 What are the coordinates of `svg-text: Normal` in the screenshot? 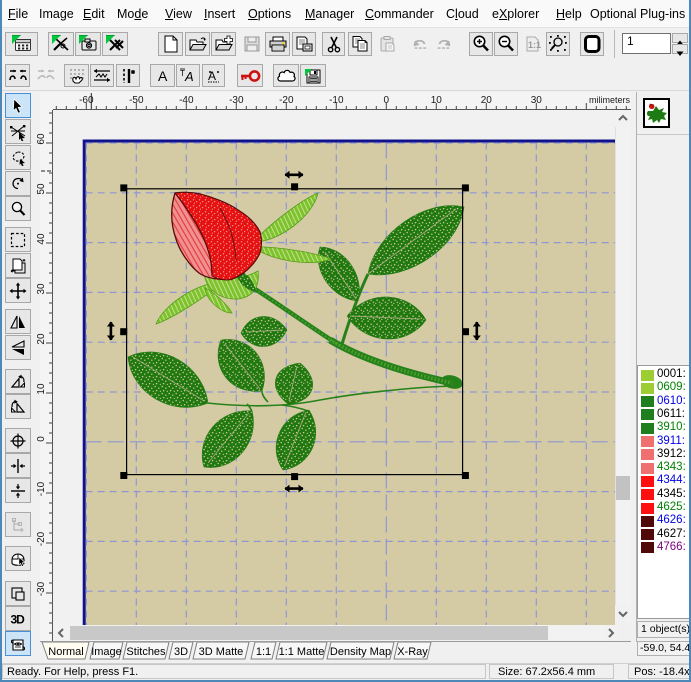 It's located at (65, 652).